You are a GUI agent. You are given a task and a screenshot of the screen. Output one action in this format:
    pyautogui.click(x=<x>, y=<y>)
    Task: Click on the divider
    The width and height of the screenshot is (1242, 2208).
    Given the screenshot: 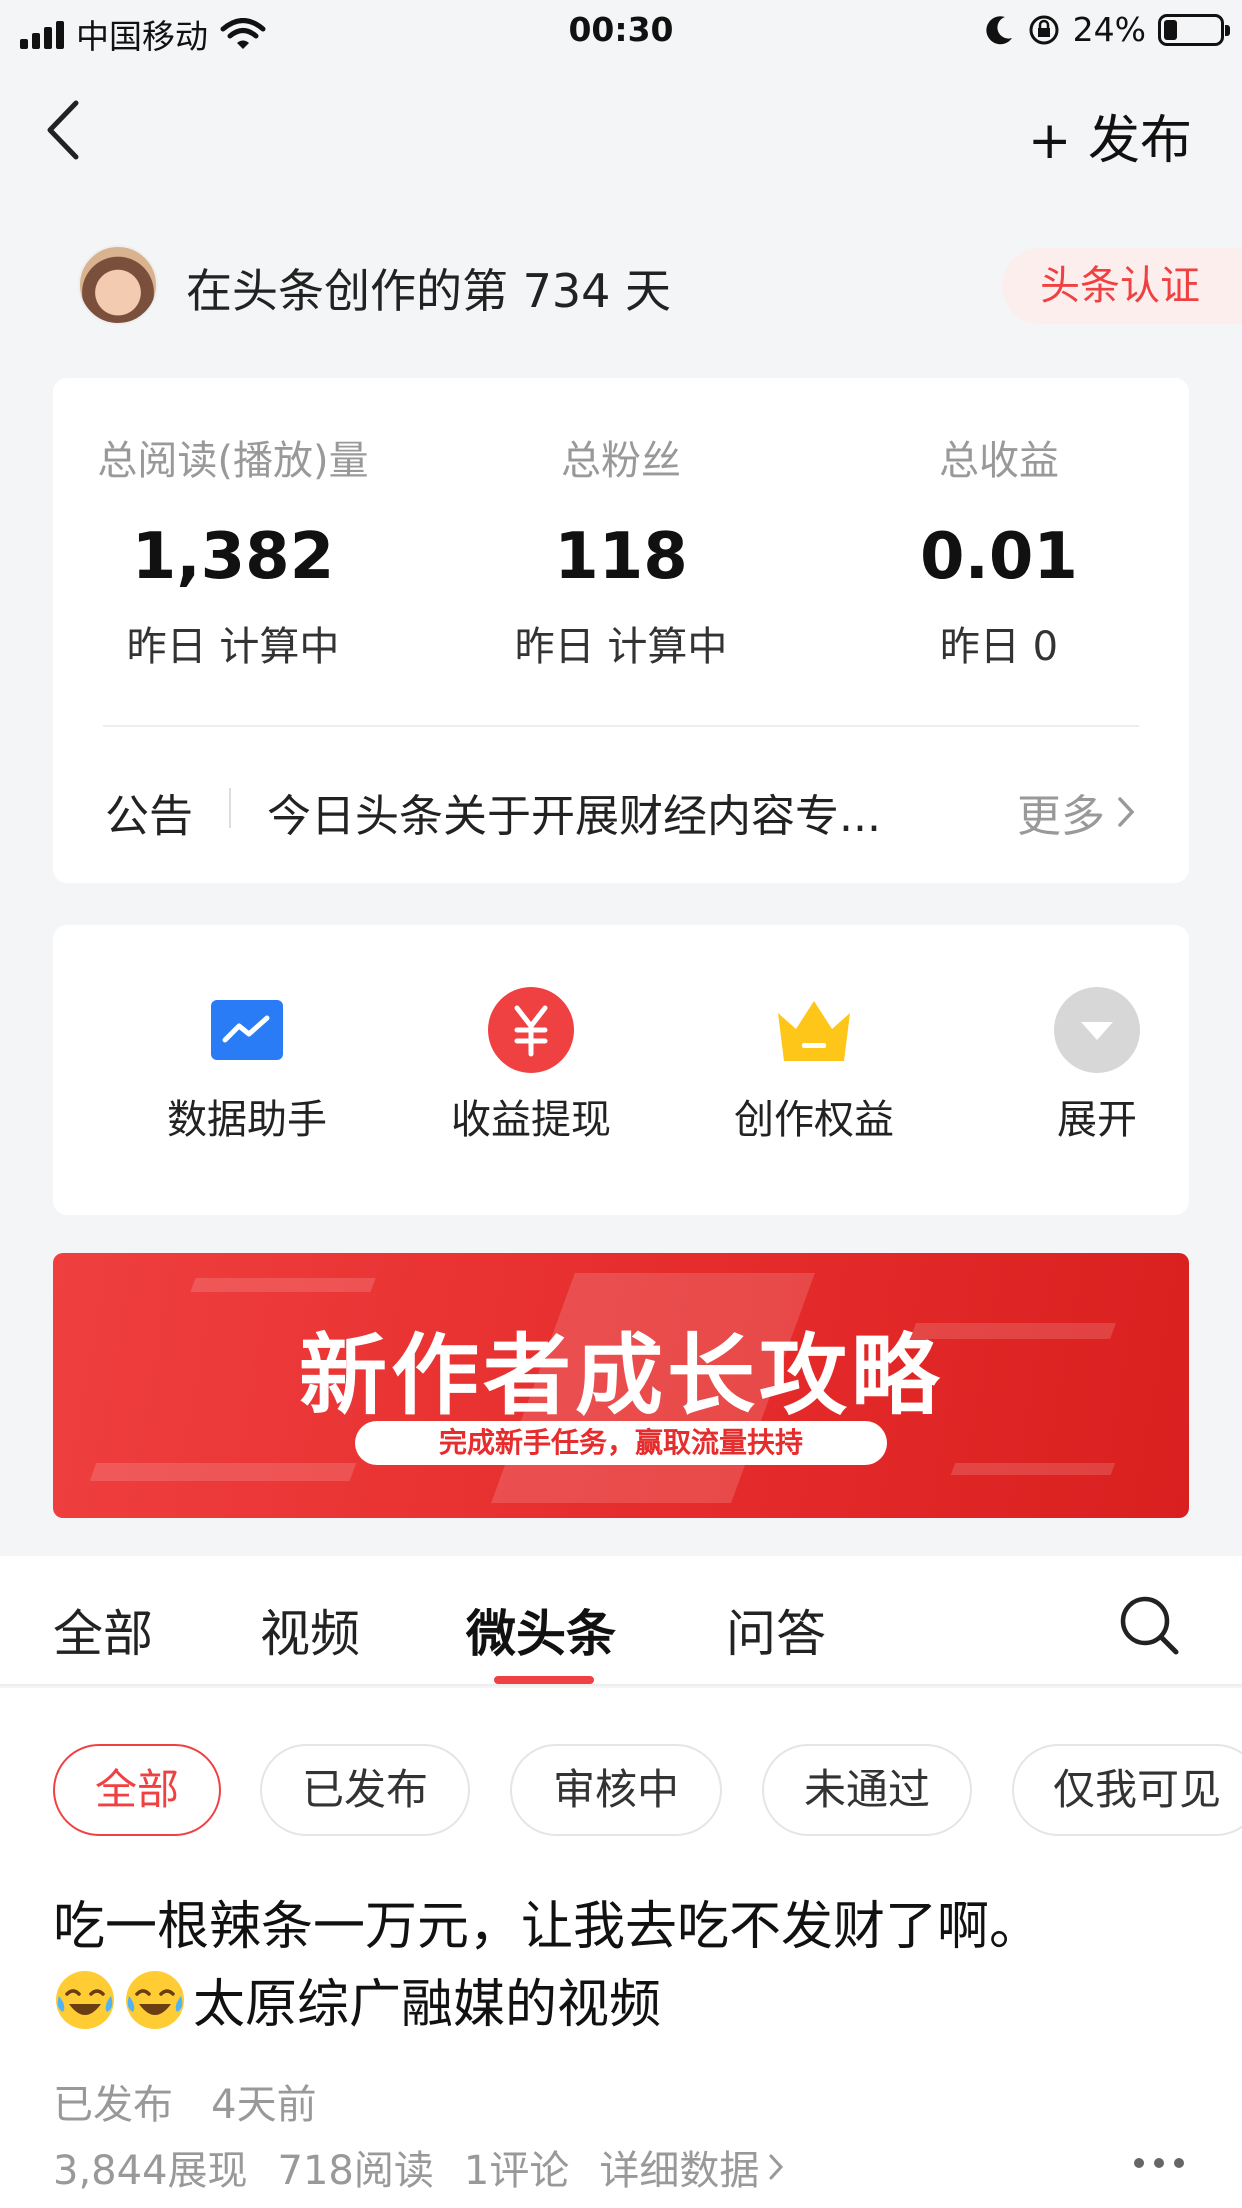 What is the action you would take?
    pyautogui.click(x=621, y=726)
    